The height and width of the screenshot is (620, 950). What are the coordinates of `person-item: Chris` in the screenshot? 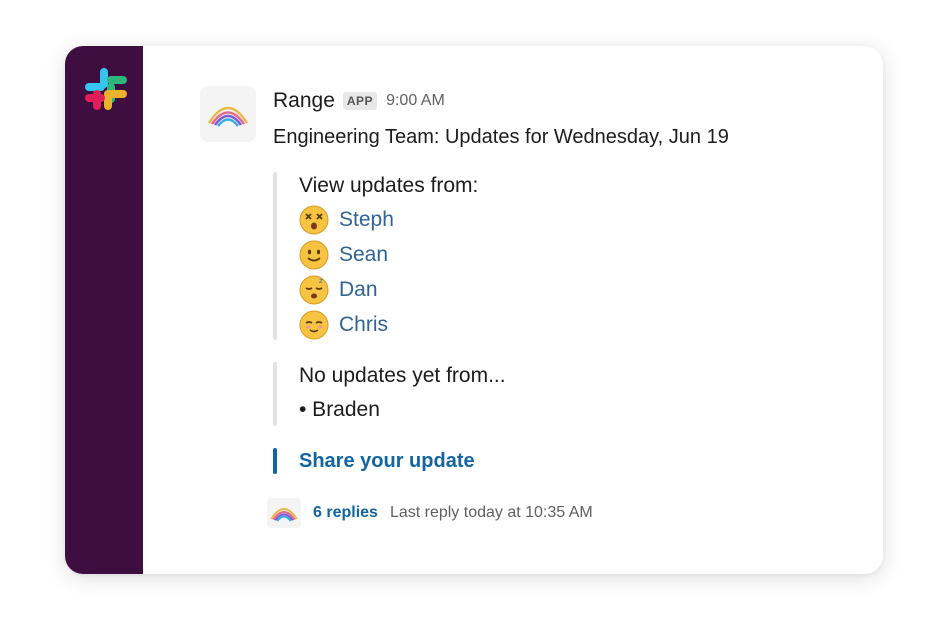 It's located at (576, 324).